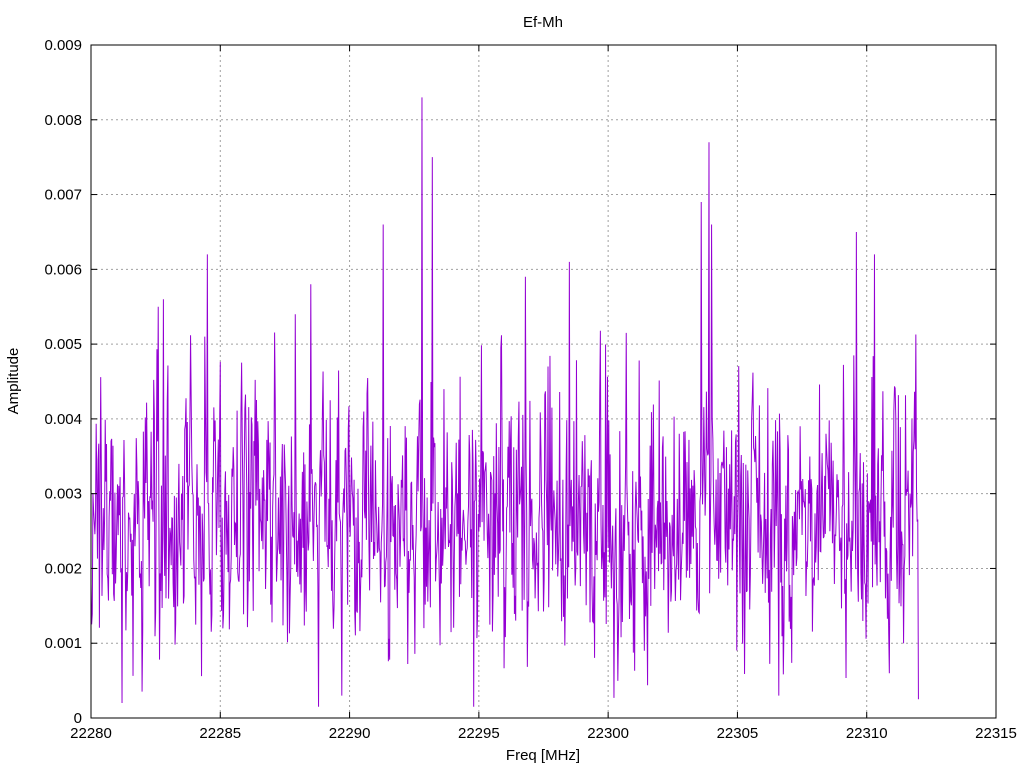 The width and height of the screenshot is (1024, 768). I want to click on x-tick-label: 22305, so click(738, 733).